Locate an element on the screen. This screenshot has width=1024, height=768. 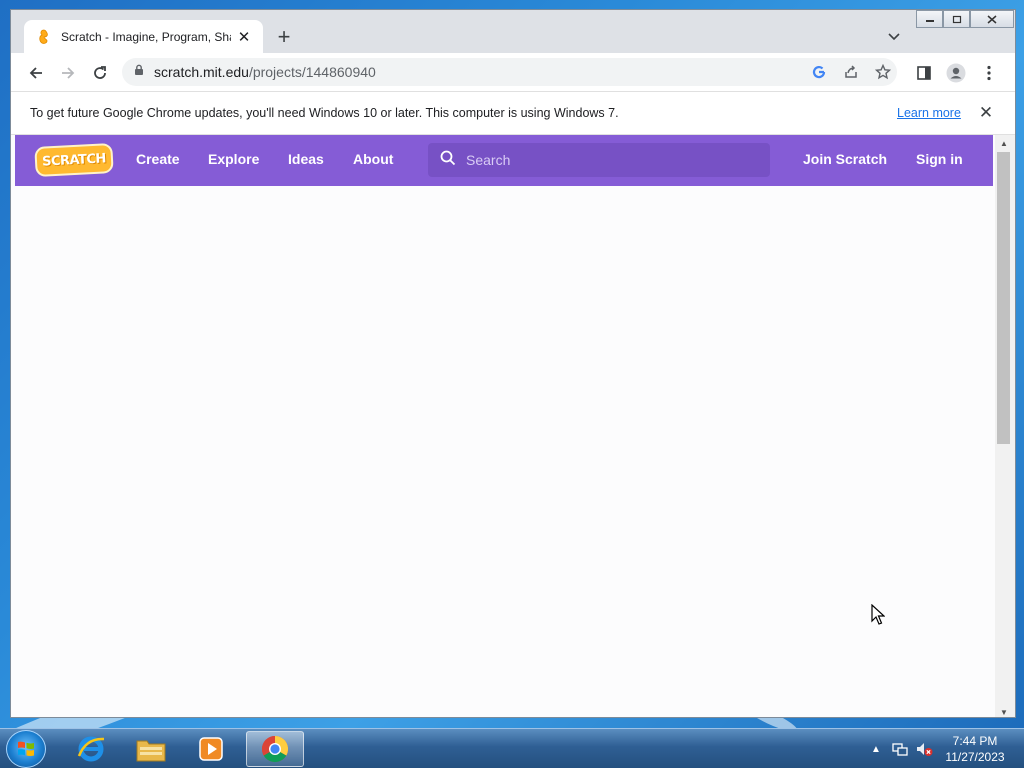
browser-tab: Scratch - Imagine, Program, Share ✕ is located at coordinates (143, 36).